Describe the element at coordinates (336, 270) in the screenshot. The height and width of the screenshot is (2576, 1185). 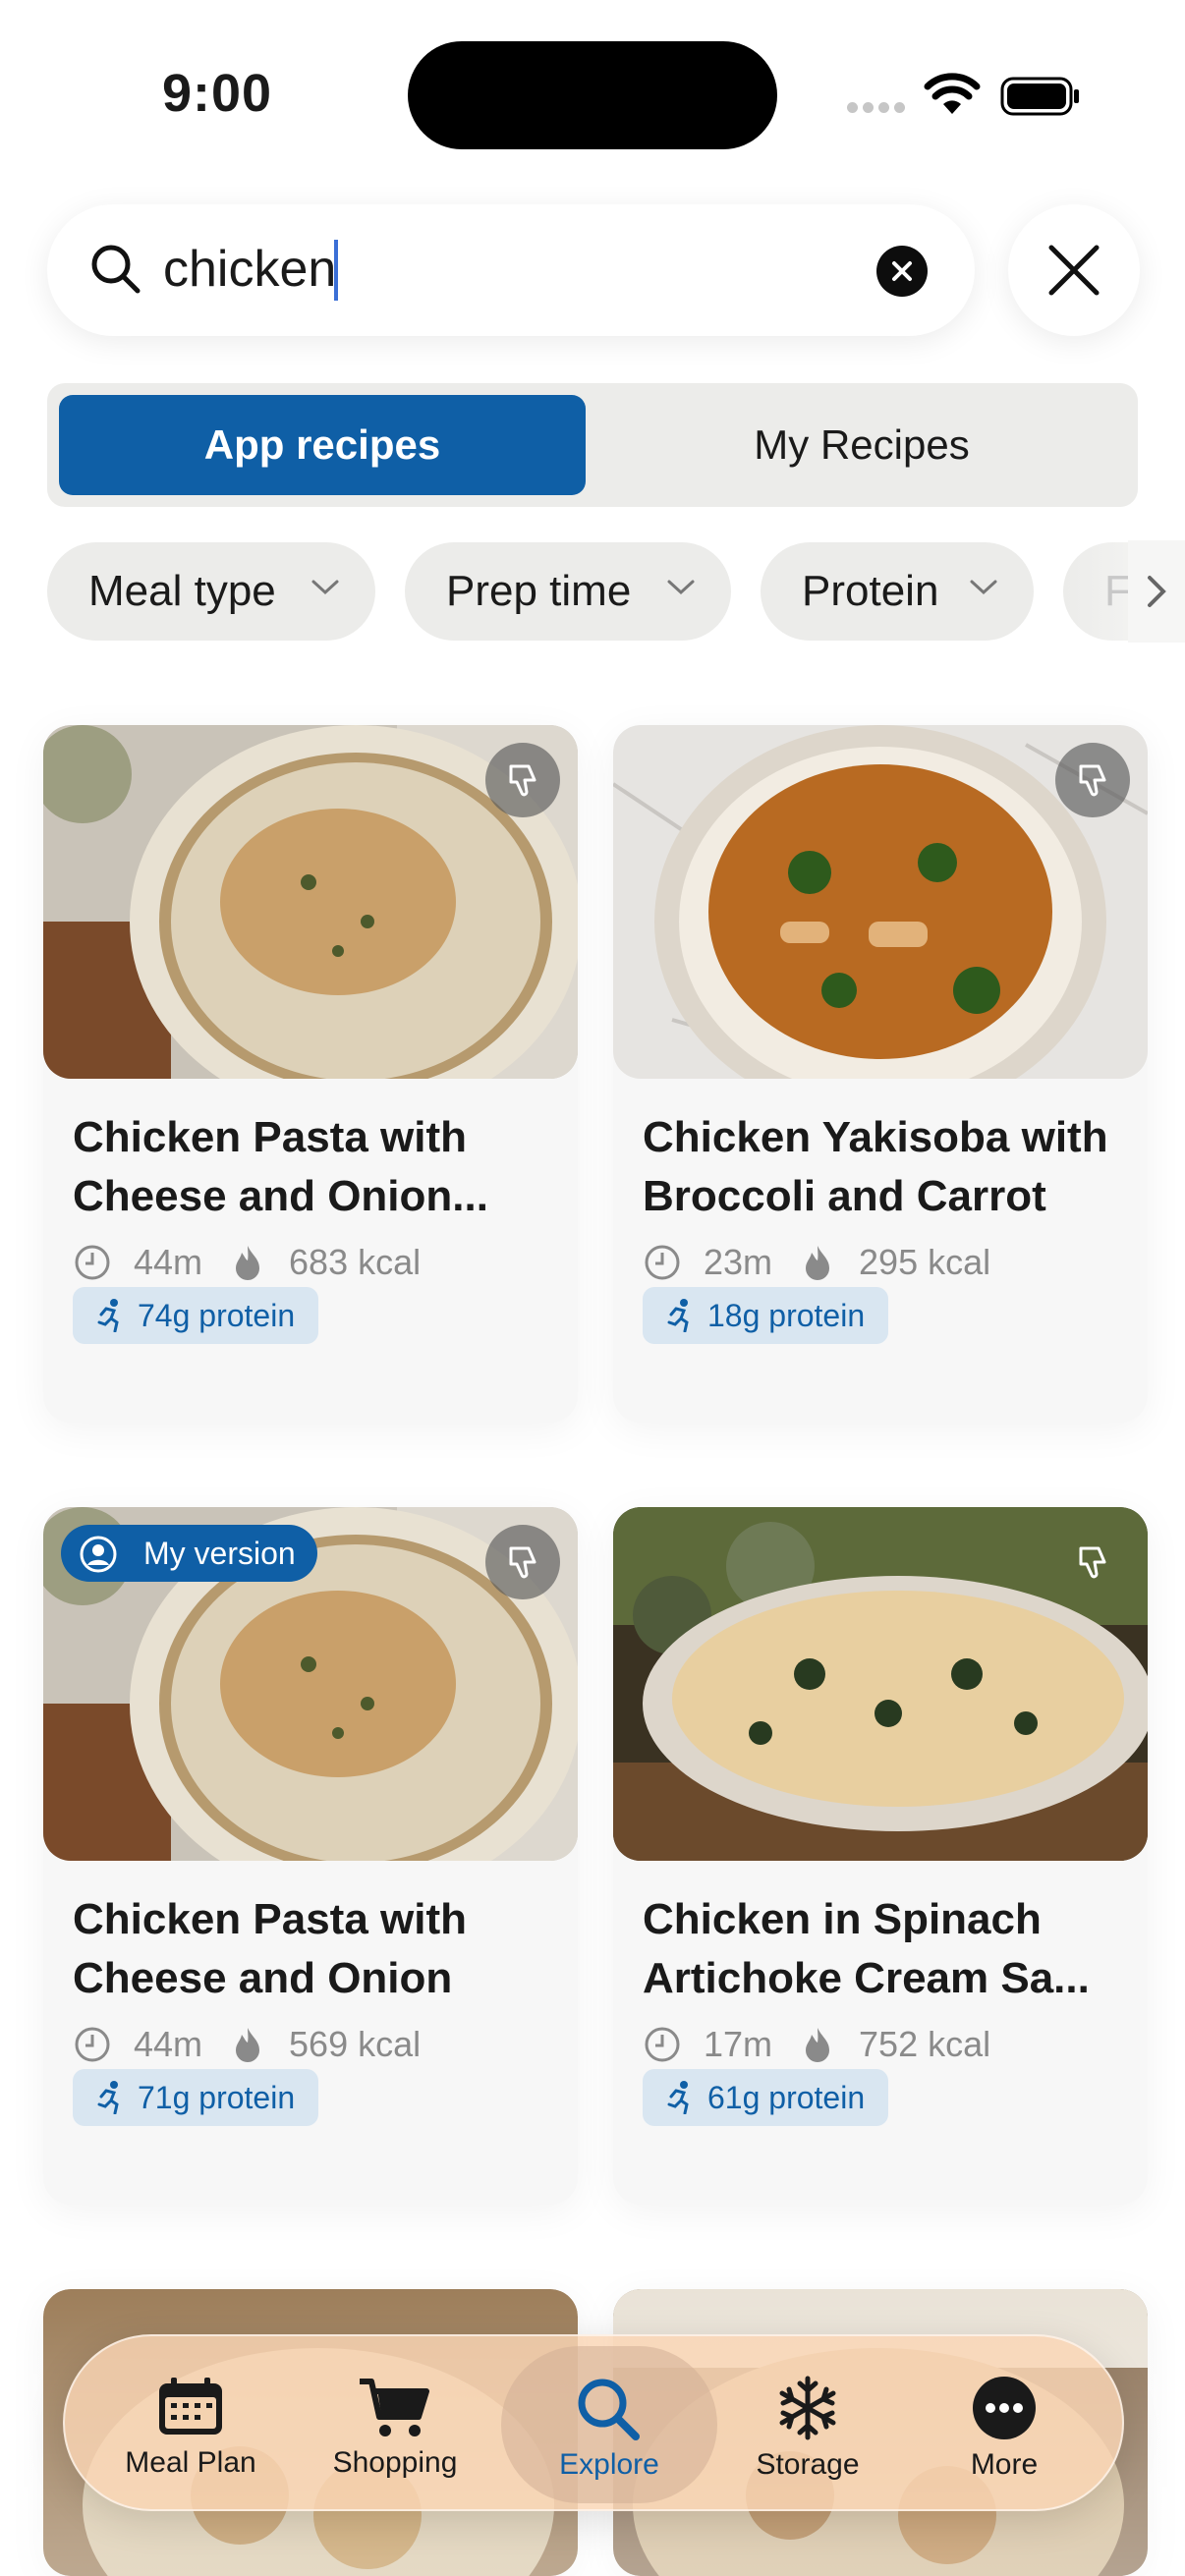
I see `text-caret` at that location.